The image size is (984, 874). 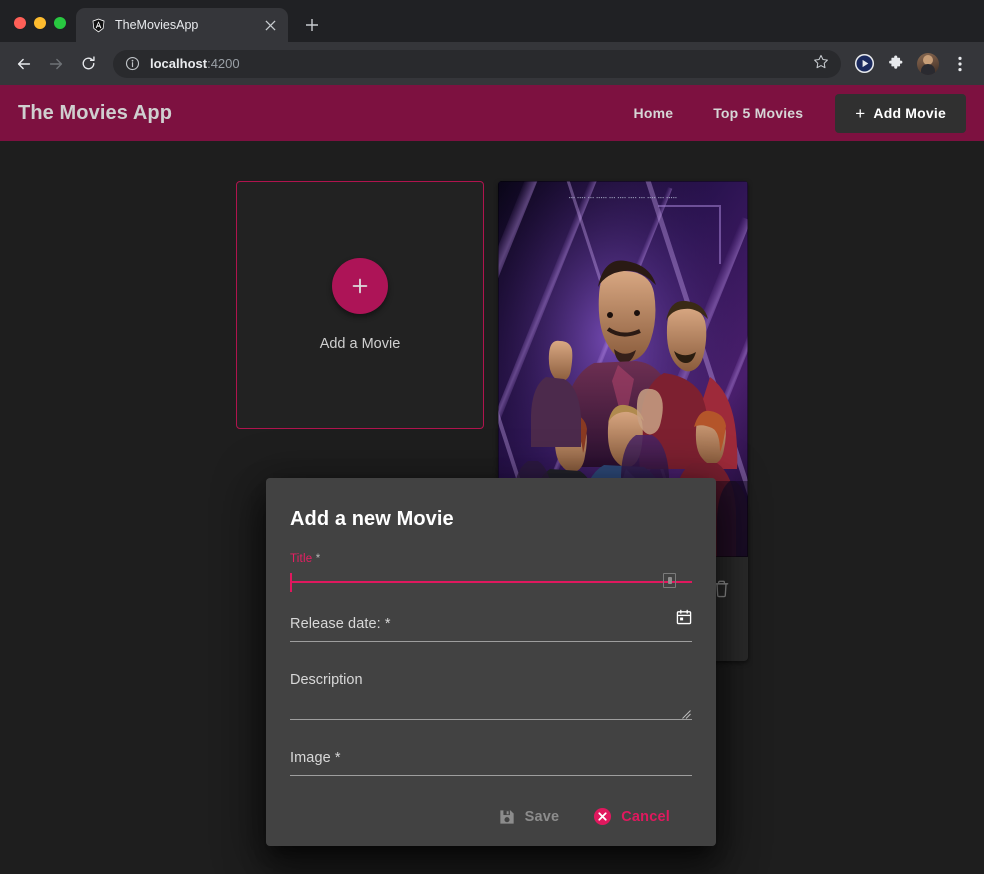 I want to click on close-icon, so click(x=270, y=25).